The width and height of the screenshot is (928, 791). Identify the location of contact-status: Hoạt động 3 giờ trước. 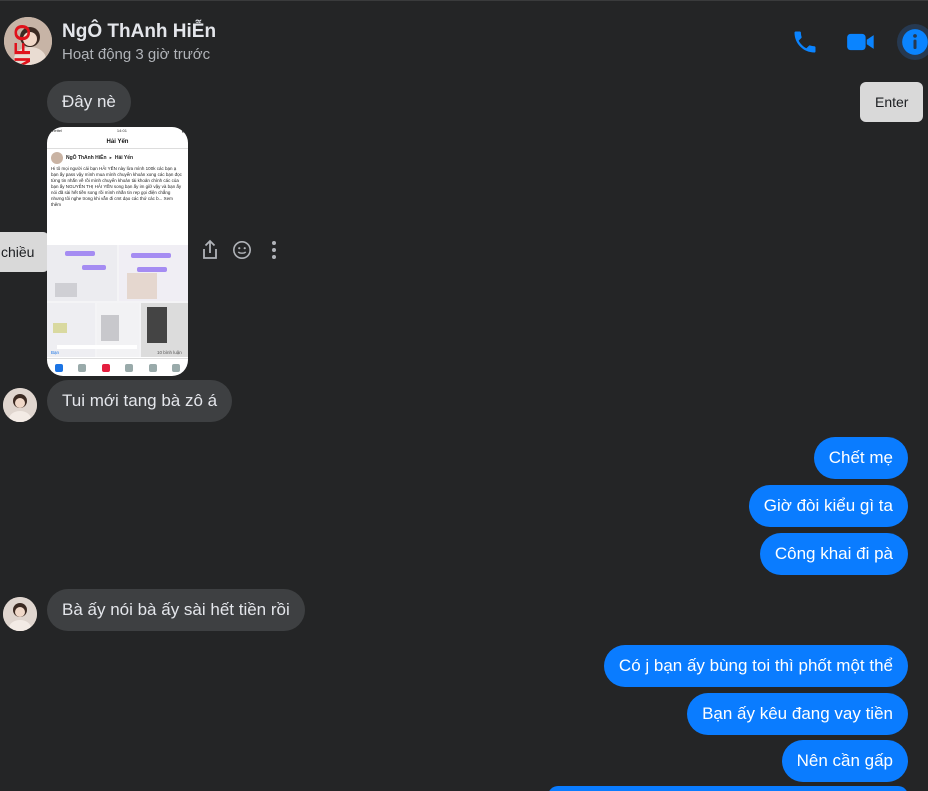
(136, 54).